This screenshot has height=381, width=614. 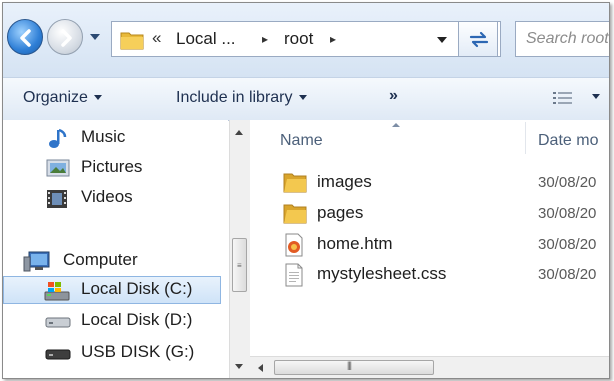 I want to click on file-row-home-htm: home.htm 30/08/20, so click(x=429, y=244).